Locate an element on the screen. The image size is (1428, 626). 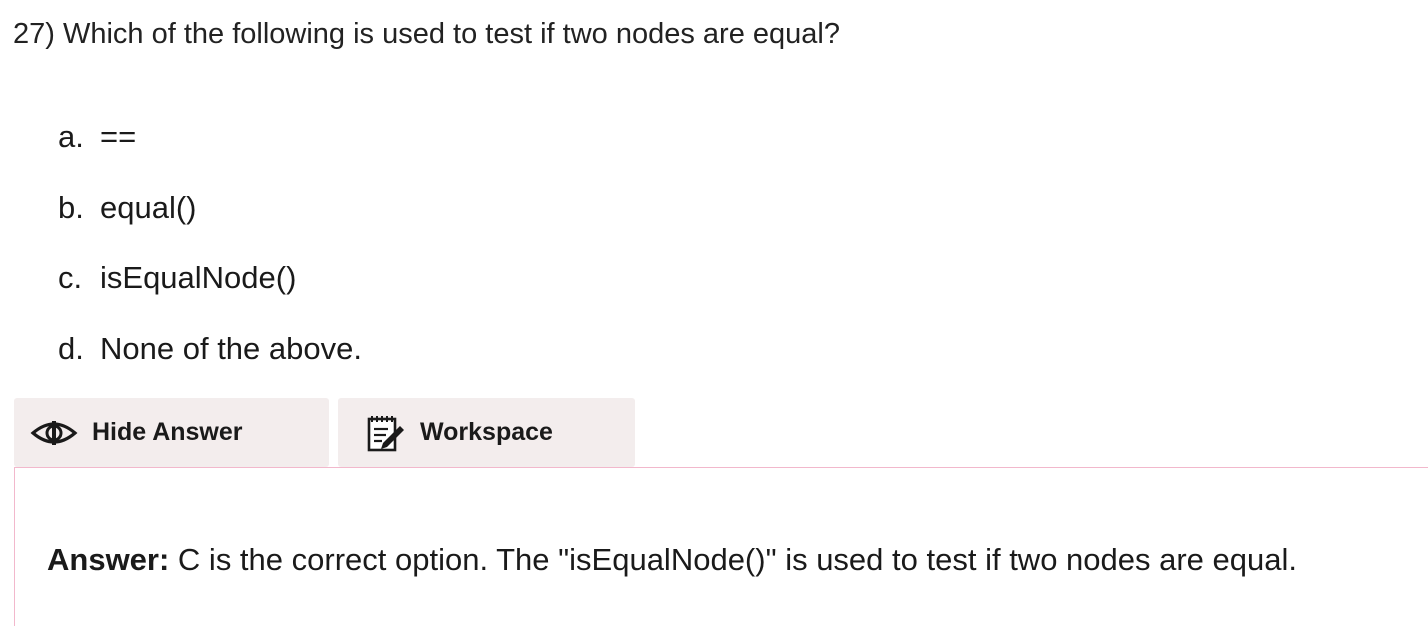
workspace-label: Workspace is located at coordinates (486, 432).